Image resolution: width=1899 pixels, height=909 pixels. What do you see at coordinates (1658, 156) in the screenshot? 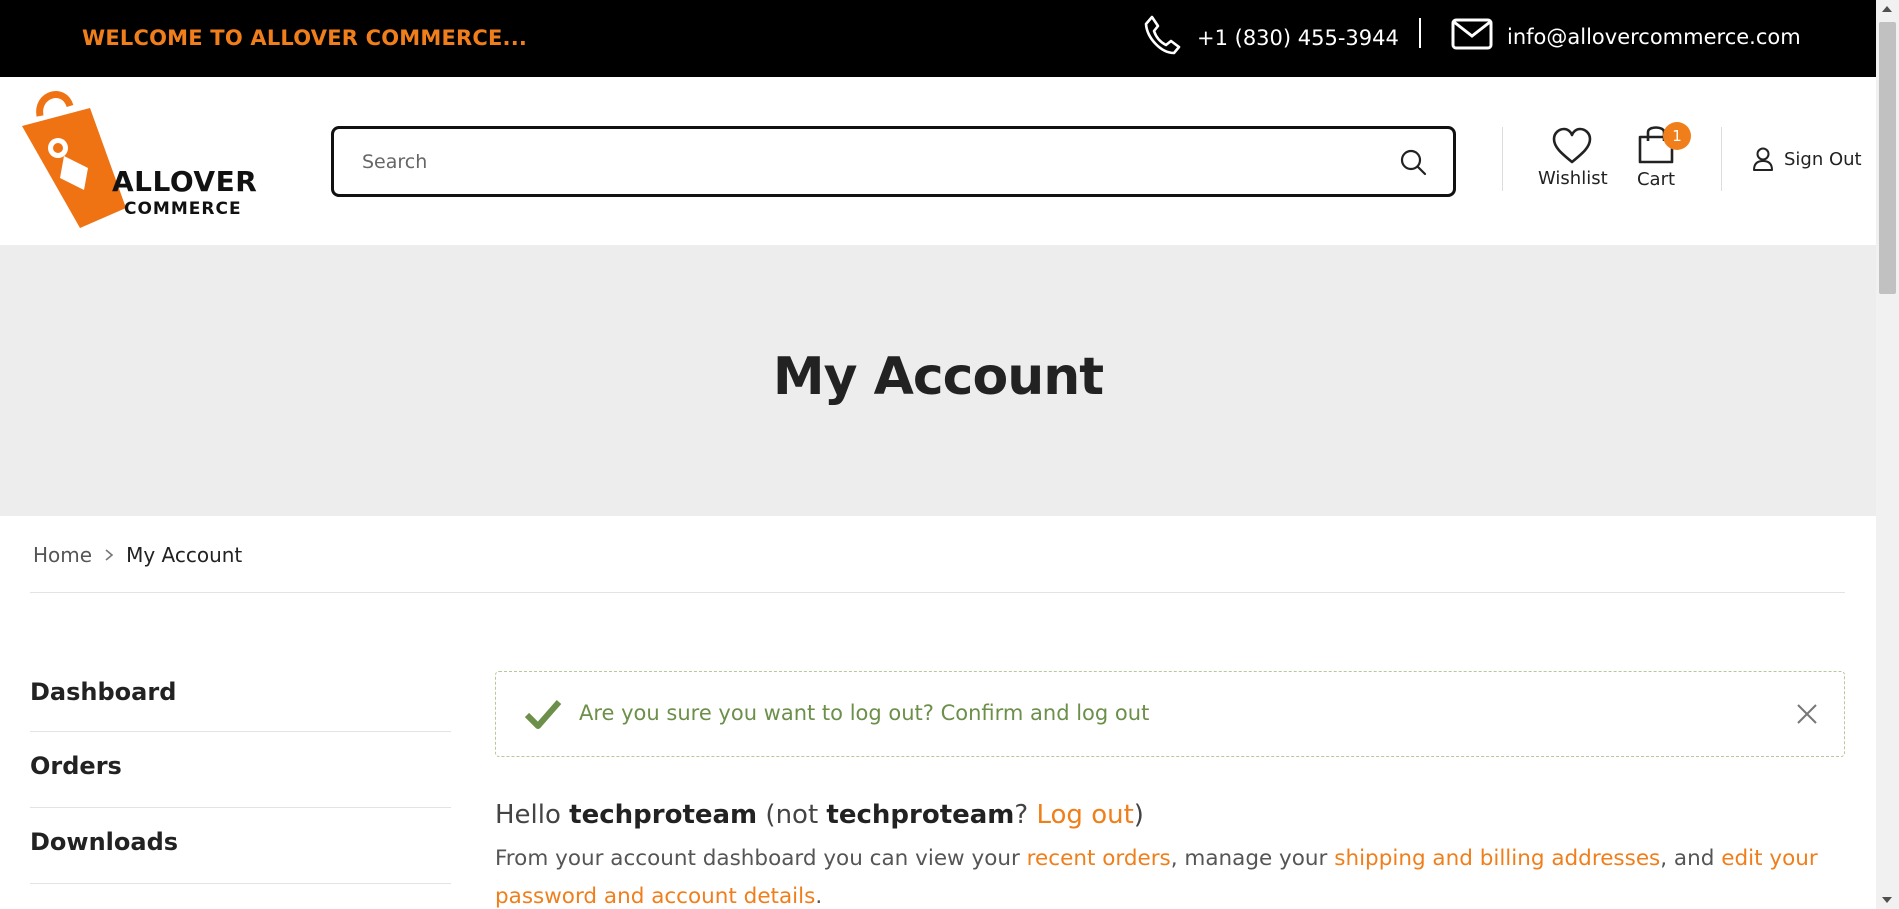
I see `cart-link: 1 Cart` at bounding box center [1658, 156].